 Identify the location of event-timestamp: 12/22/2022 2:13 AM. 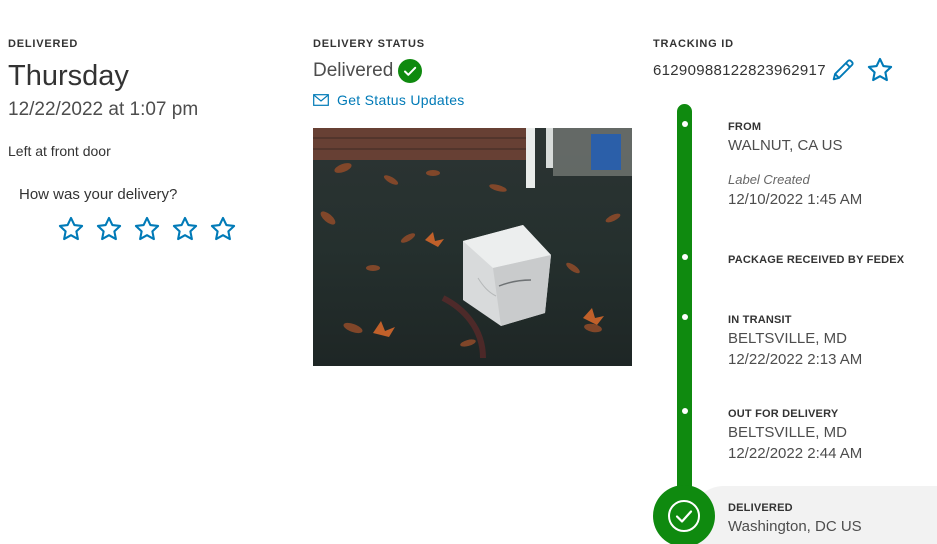
(795, 359).